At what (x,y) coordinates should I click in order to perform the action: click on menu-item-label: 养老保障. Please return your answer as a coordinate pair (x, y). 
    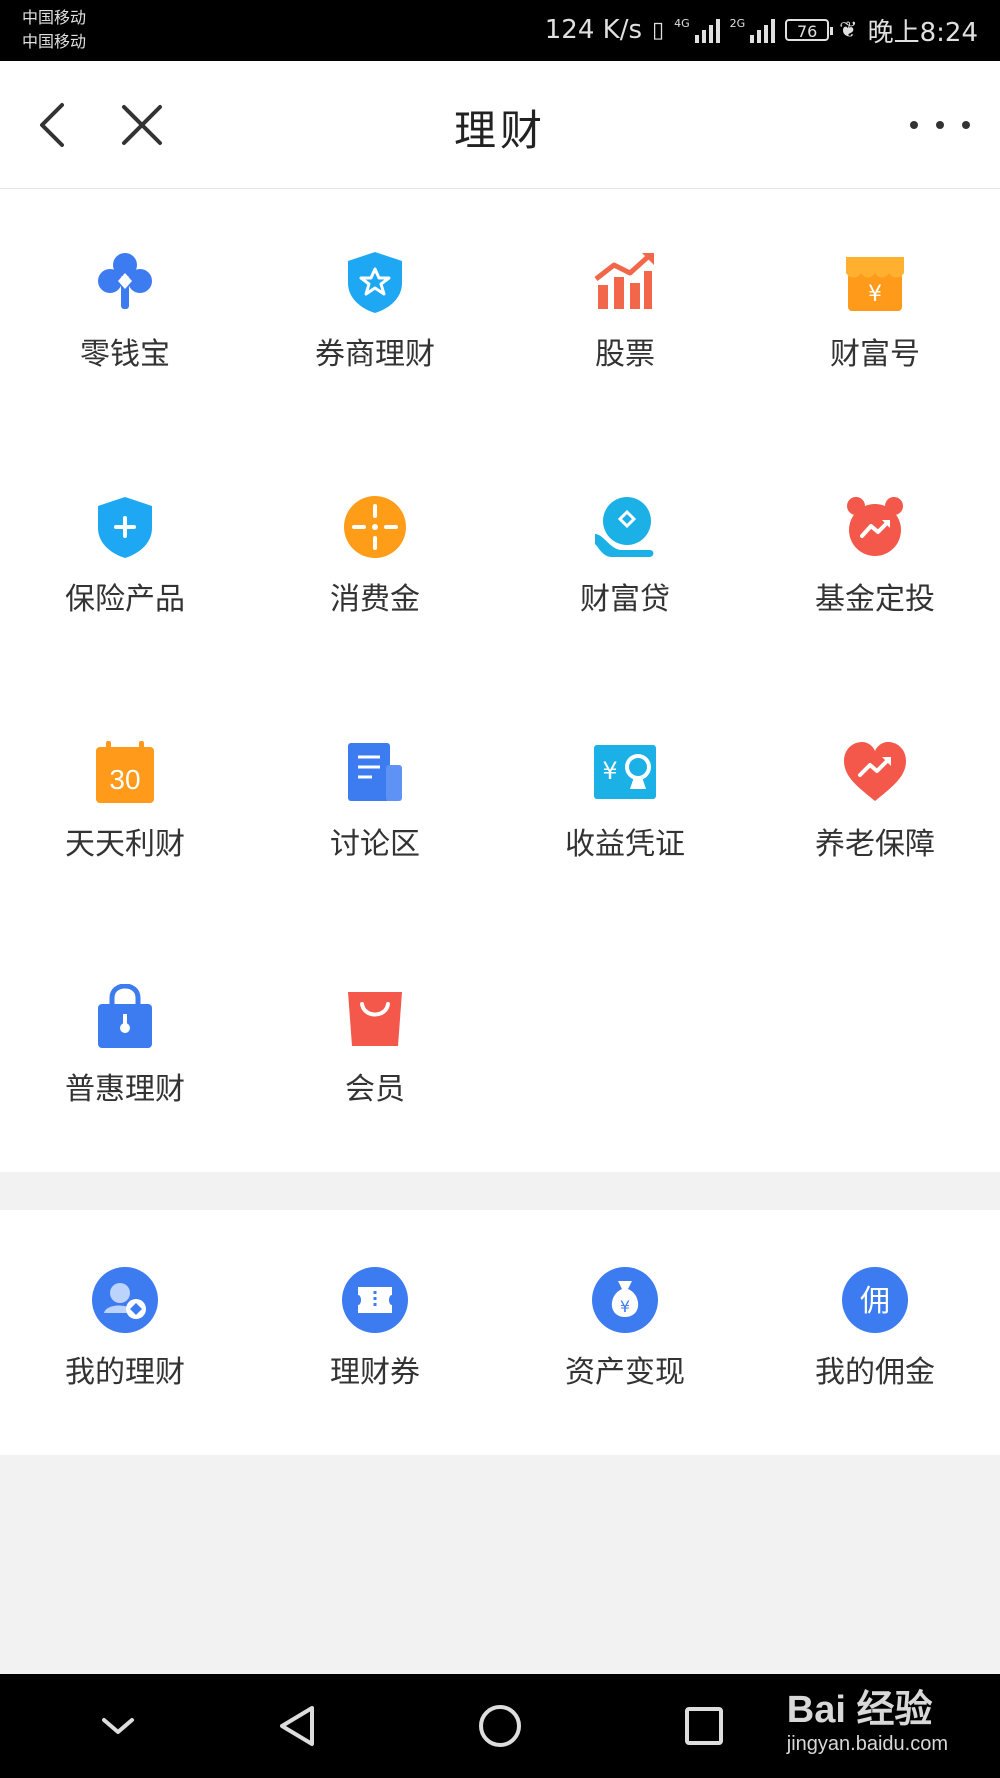
    Looking at the image, I should click on (875, 844).